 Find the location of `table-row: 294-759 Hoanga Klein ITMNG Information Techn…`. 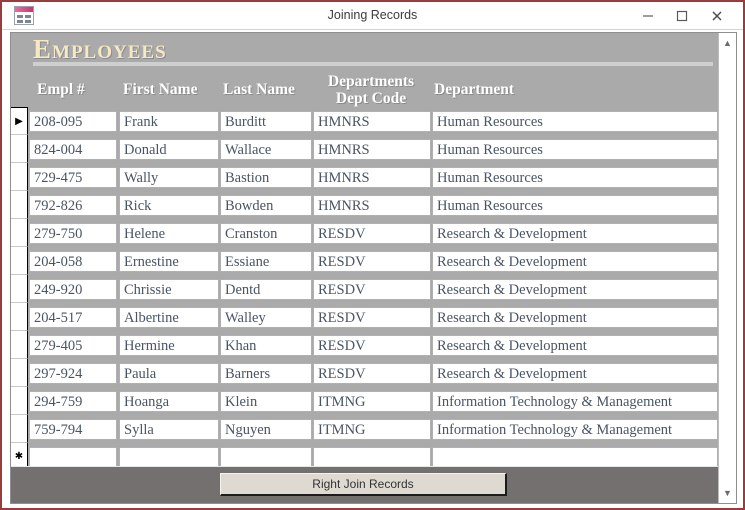

table-row: 294-759 Hoanga Klein ITMNG Information Techn… is located at coordinates (364, 401).